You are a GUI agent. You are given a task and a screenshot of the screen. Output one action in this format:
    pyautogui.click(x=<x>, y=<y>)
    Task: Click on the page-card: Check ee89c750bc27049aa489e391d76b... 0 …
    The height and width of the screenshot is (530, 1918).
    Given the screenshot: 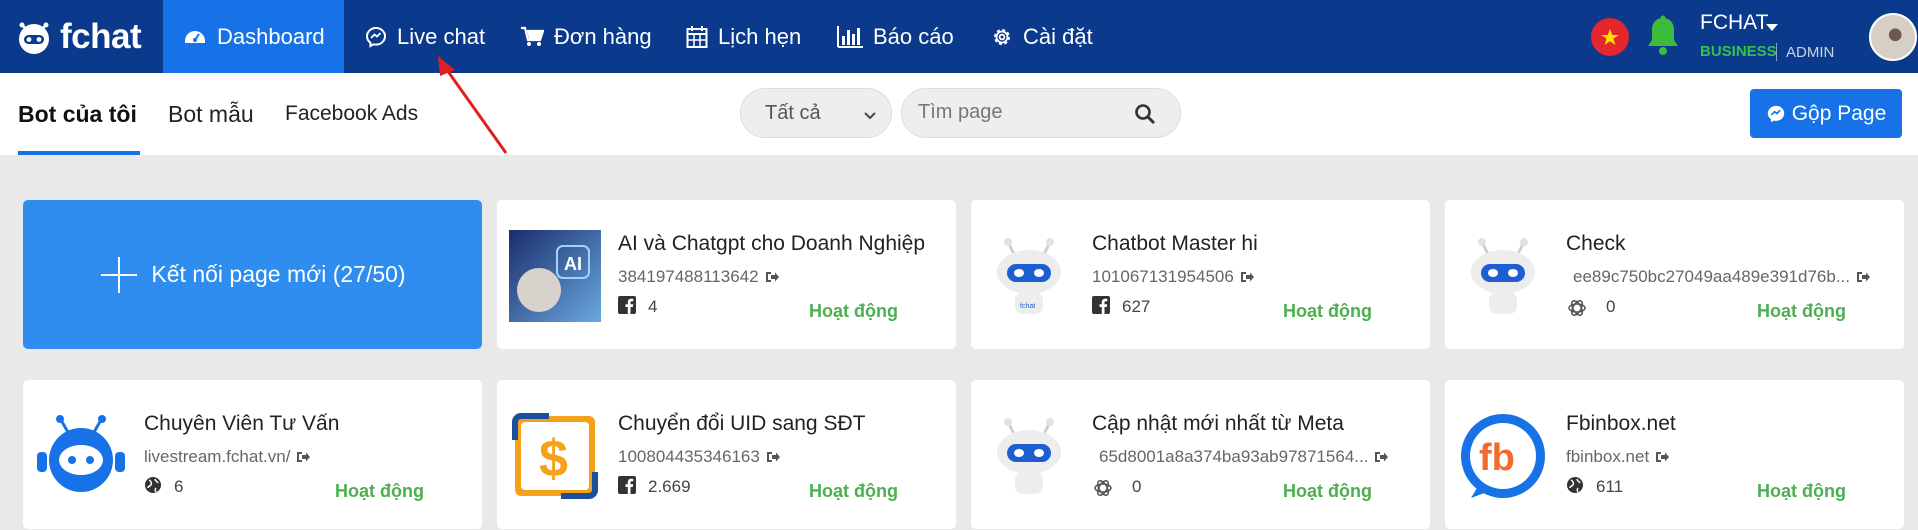 What is the action you would take?
    pyautogui.click(x=1674, y=274)
    